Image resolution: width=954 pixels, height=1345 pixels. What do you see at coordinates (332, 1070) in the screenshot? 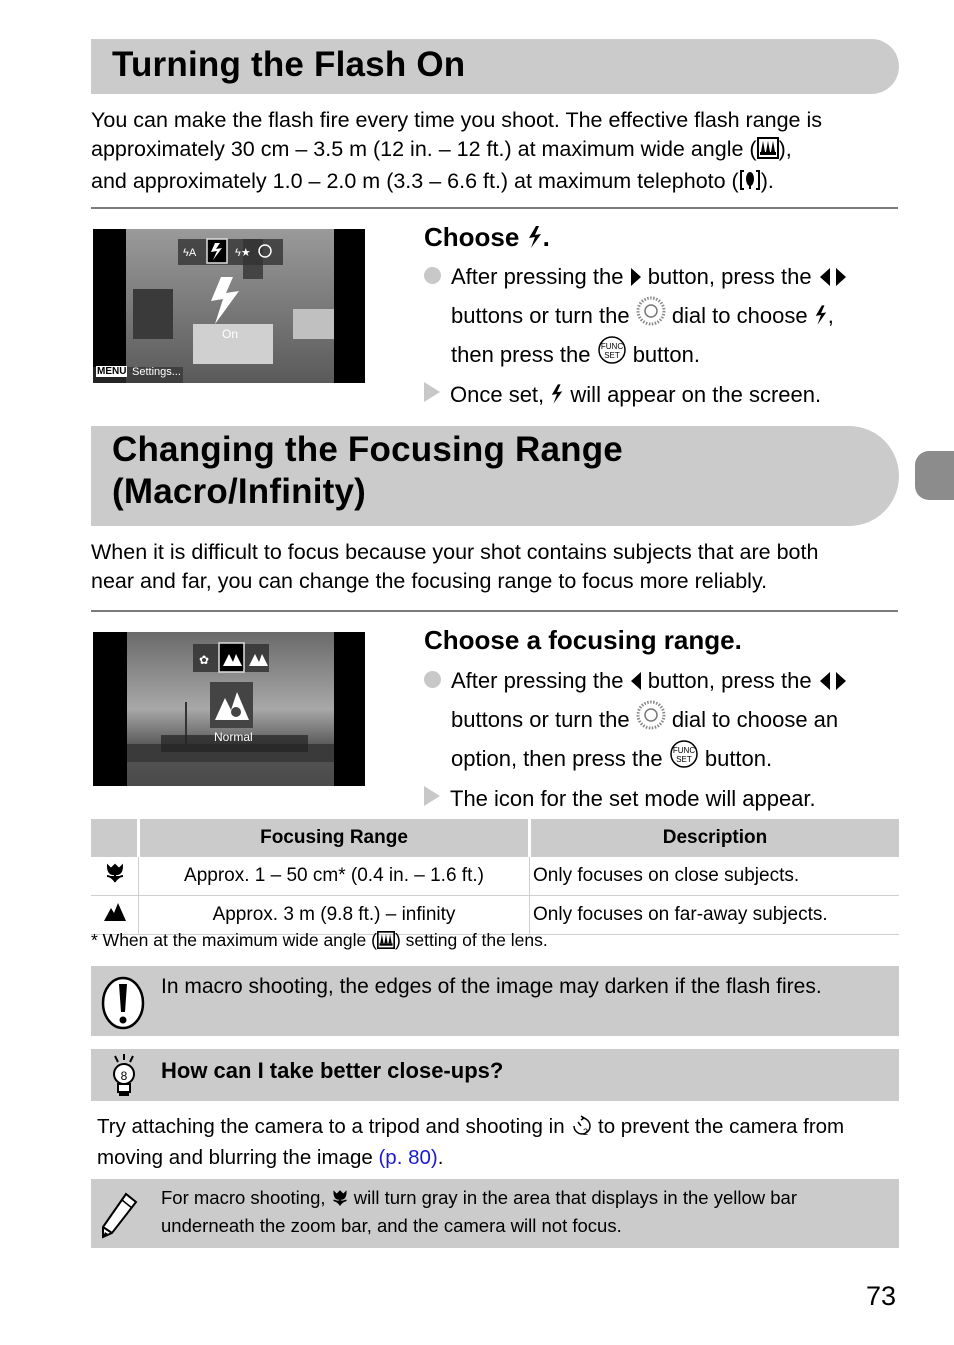
I see `tip-heading: How can I take better close-ups?` at bounding box center [332, 1070].